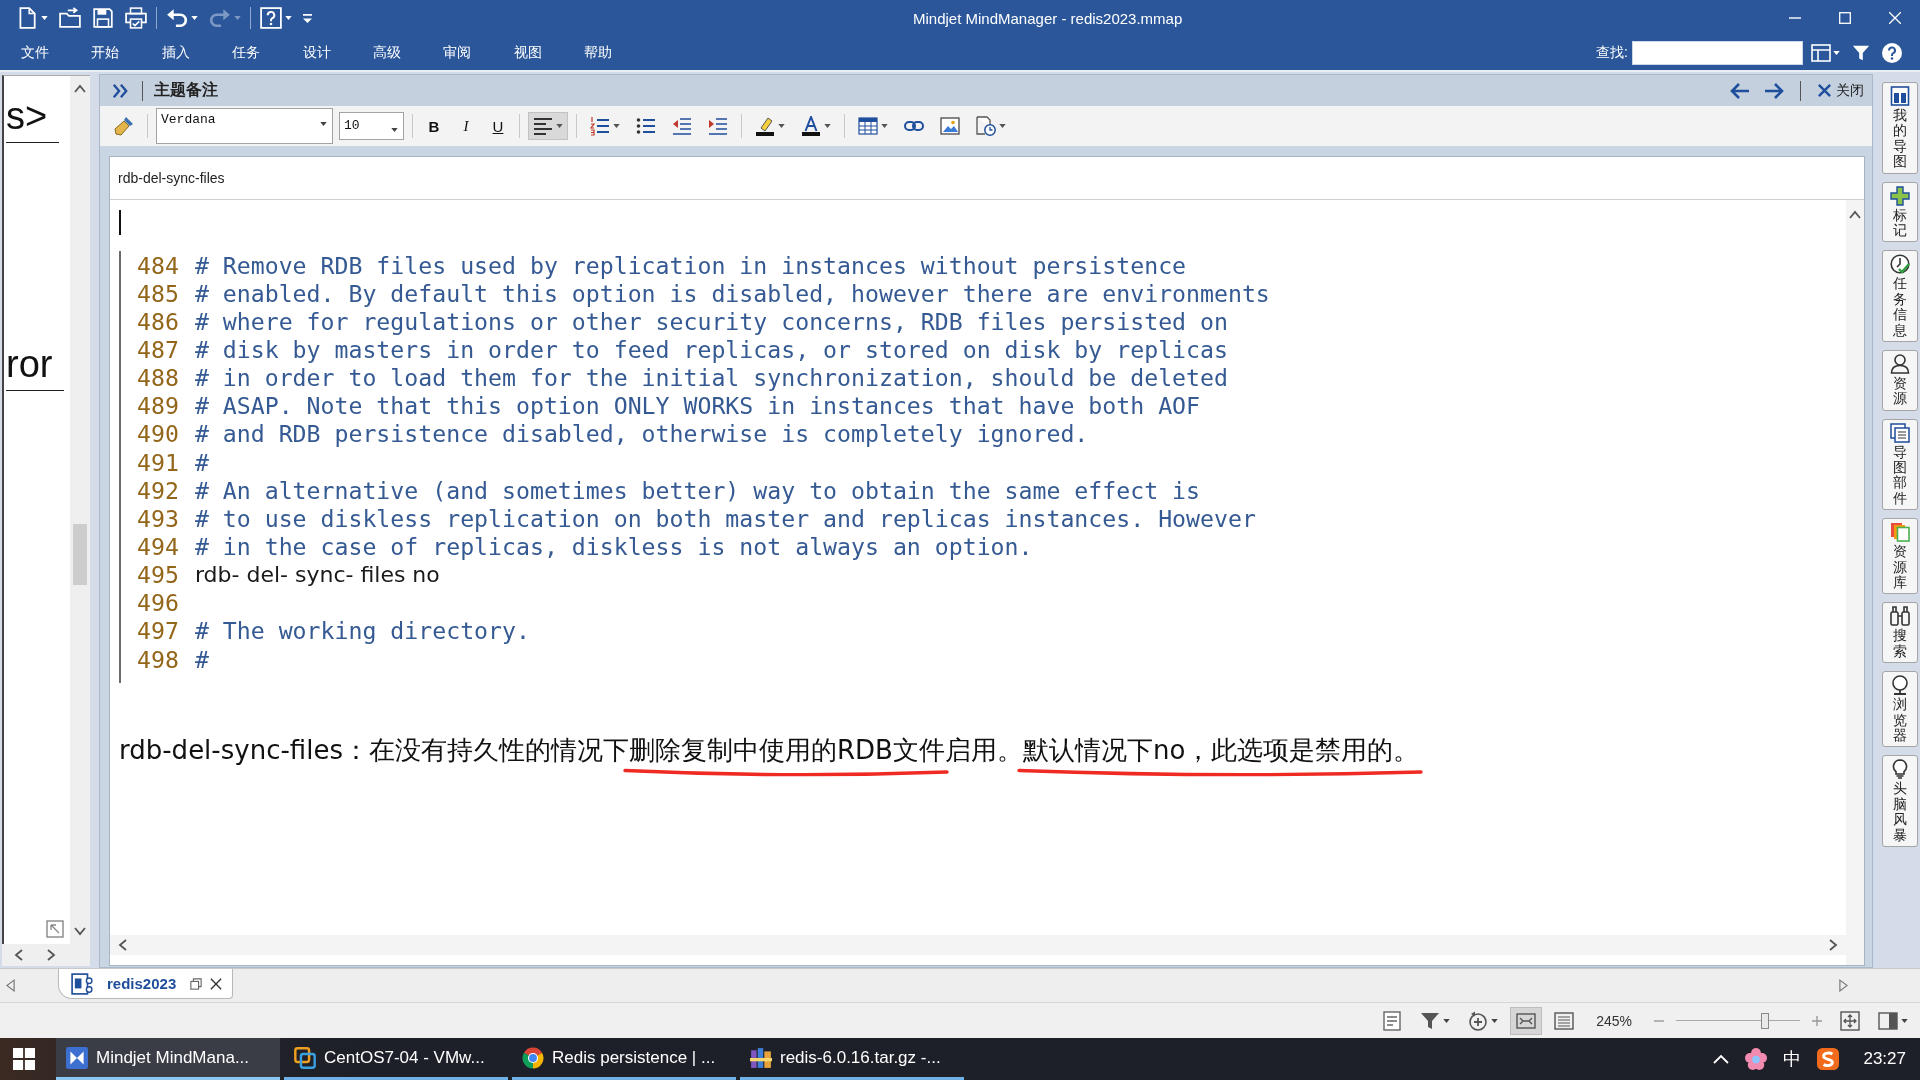 Image resolution: width=1920 pixels, height=1080 pixels. Describe the element at coordinates (1900, 801) in the screenshot. I see `side-panel-tab: 头脑风暴` at that location.